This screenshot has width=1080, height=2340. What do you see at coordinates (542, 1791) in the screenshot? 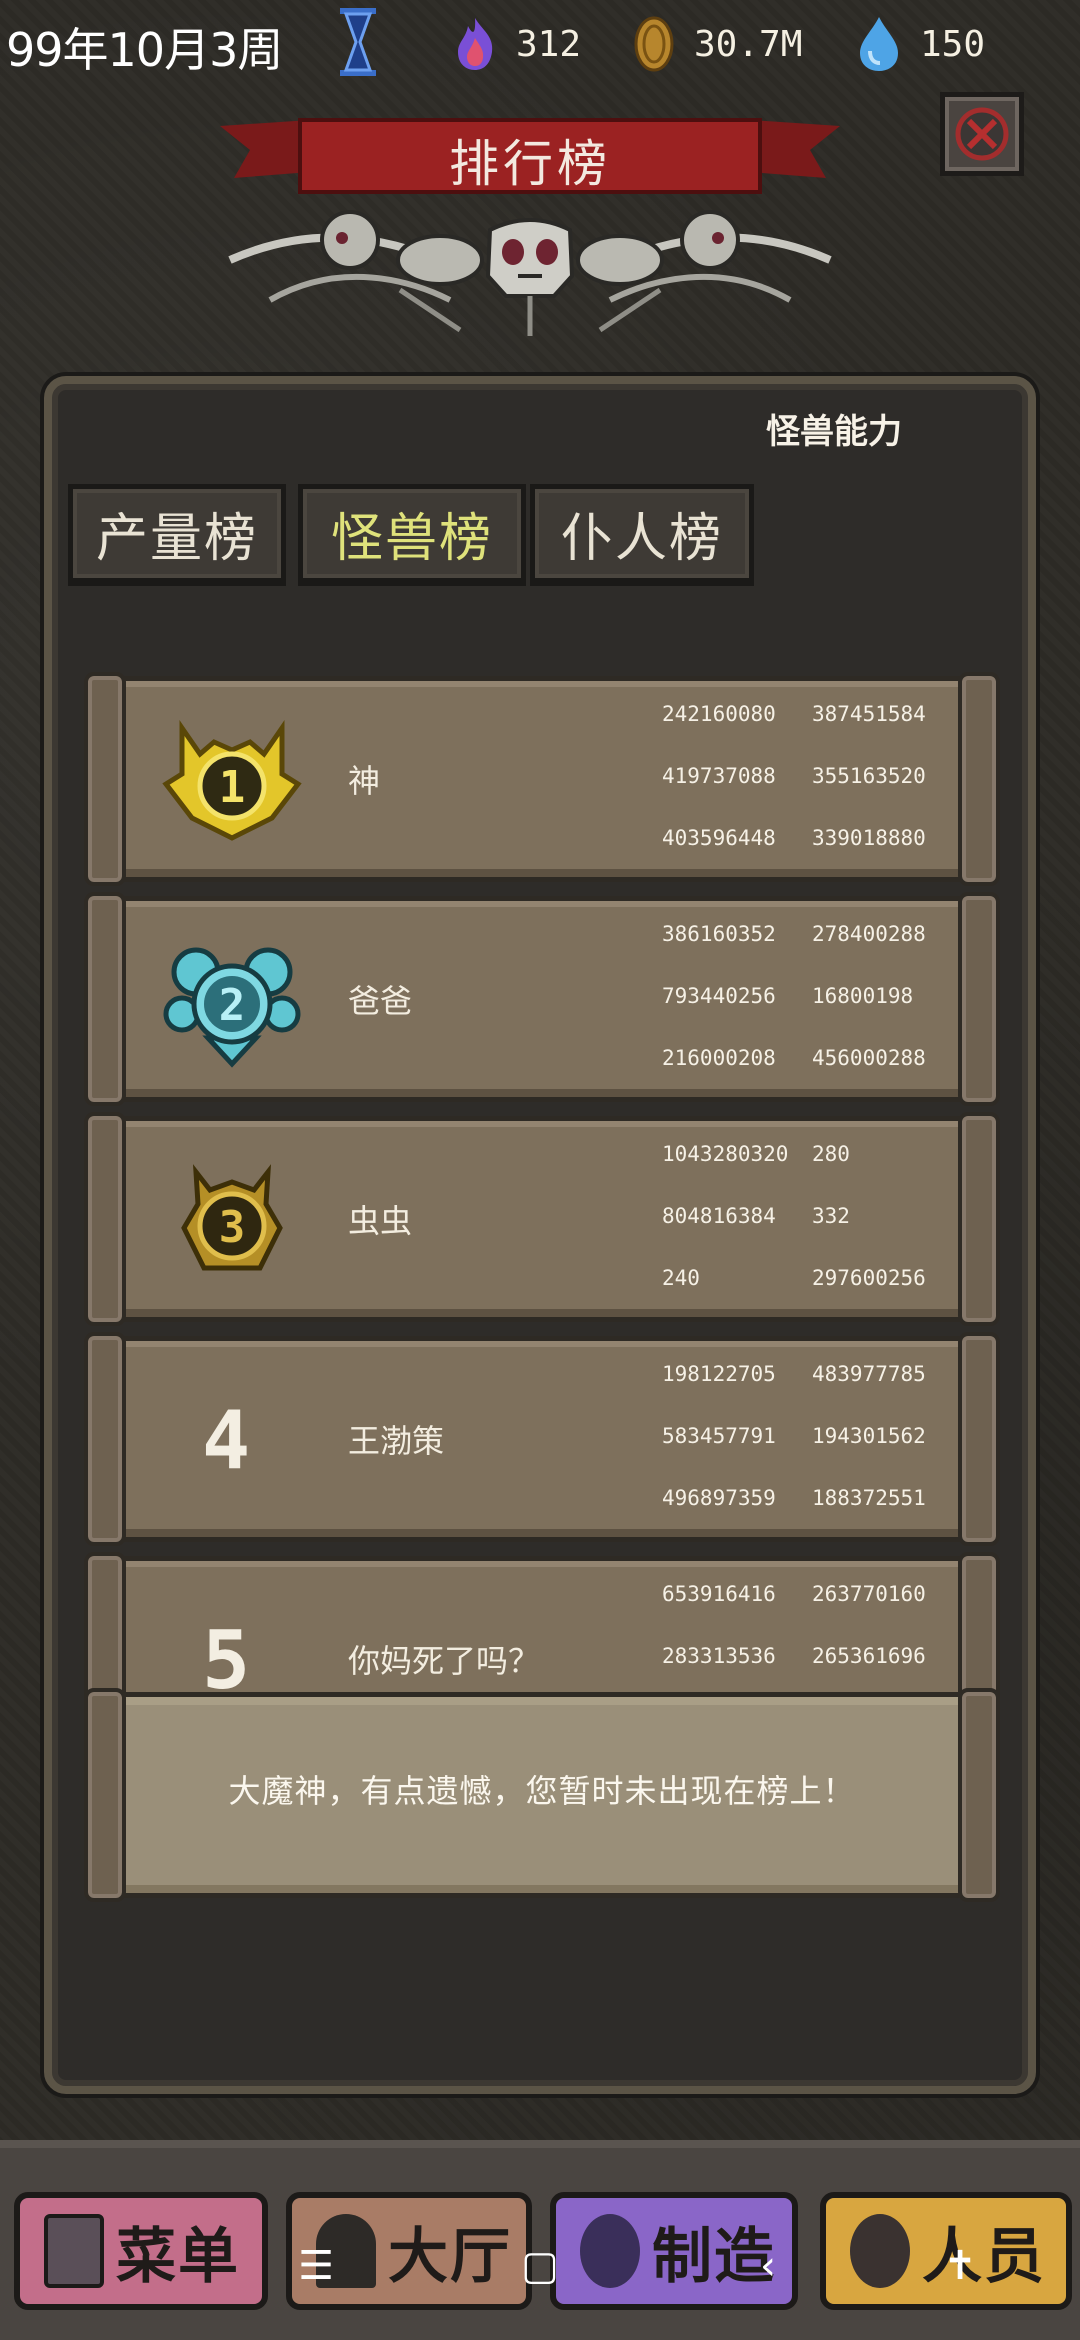
I see `message-text: 大魔神，有点遗憾，您暂时未出现在榜上！` at bounding box center [542, 1791].